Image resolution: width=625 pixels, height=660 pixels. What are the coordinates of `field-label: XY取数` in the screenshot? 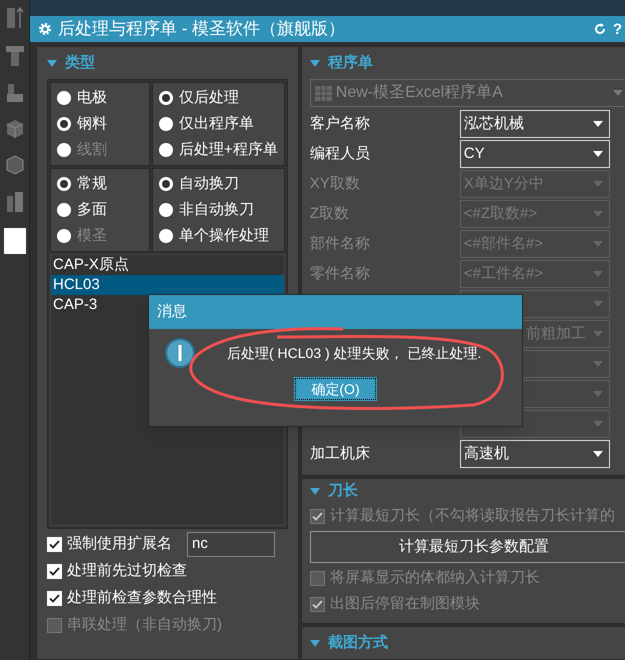 It's located at (335, 184).